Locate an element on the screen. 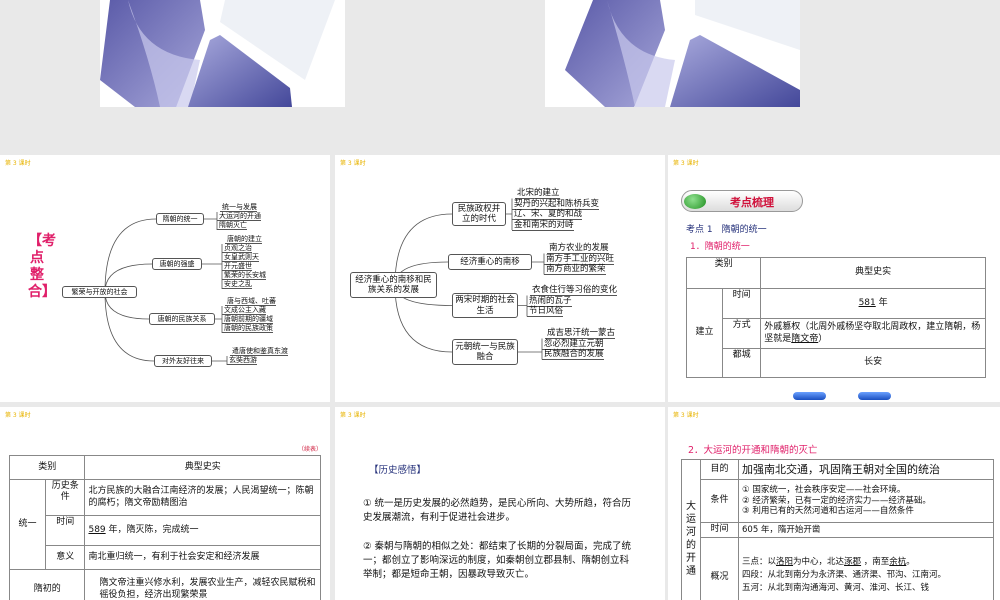  mindmap-item: 女皇武则天 is located at coordinates (240, 257).